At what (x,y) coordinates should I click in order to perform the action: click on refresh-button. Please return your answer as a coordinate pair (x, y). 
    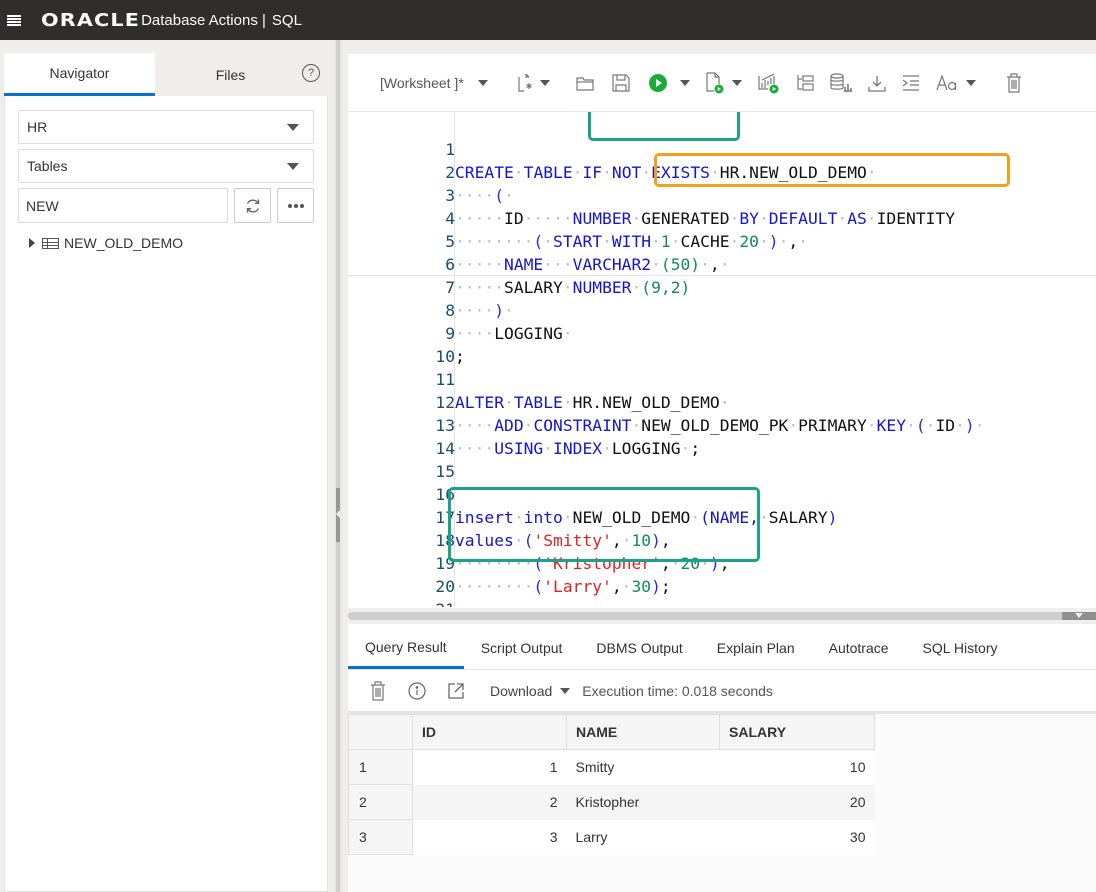
    Looking at the image, I should click on (253, 205).